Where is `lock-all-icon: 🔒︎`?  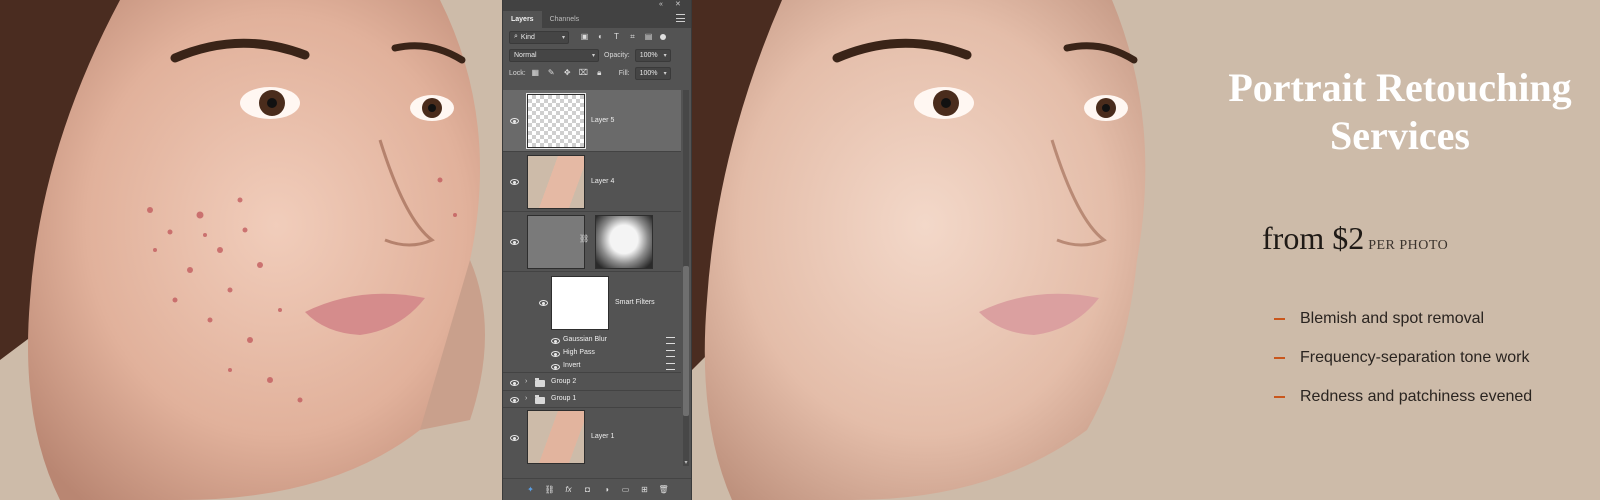 lock-all-icon: 🔒︎ is located at coordinates (599, 73).